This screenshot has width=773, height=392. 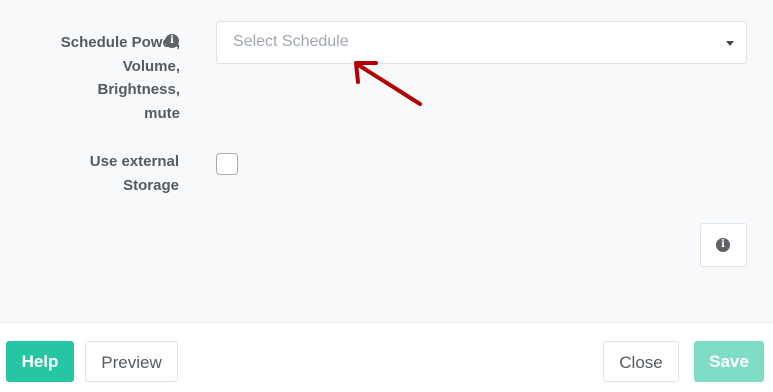 I want to click on schedule-select: Select Schedule, so click(x=481, y=42).